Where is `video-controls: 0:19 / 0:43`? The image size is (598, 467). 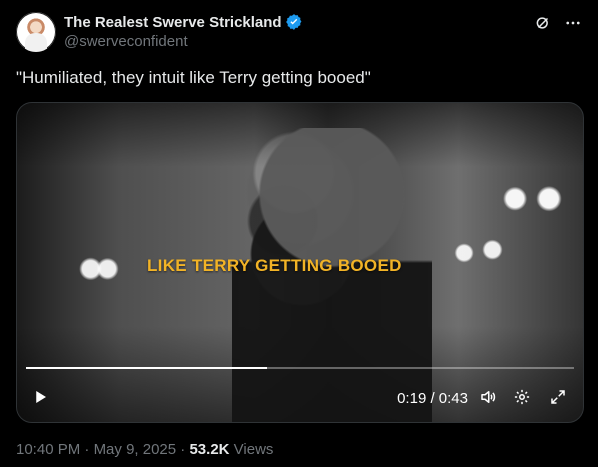 video-controls: 0:19 / 0:43 is located at coordinates (300, 396).